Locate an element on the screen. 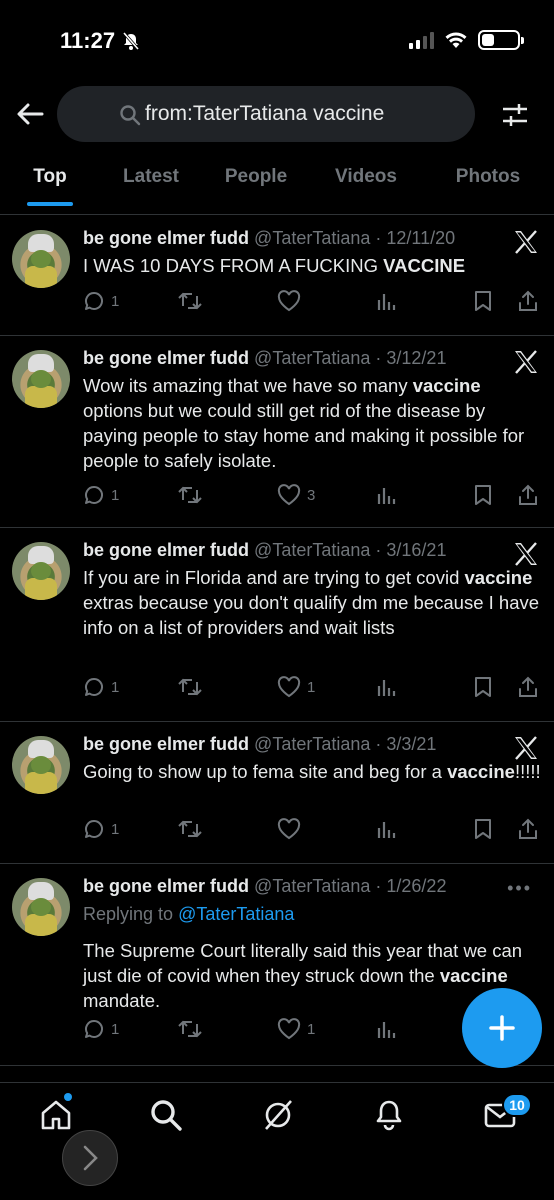 Image resolution: width=554 pixels, height=1200 pixels. search-input: from:TaterTatiana vaccine is located at coordinates (266, 114).